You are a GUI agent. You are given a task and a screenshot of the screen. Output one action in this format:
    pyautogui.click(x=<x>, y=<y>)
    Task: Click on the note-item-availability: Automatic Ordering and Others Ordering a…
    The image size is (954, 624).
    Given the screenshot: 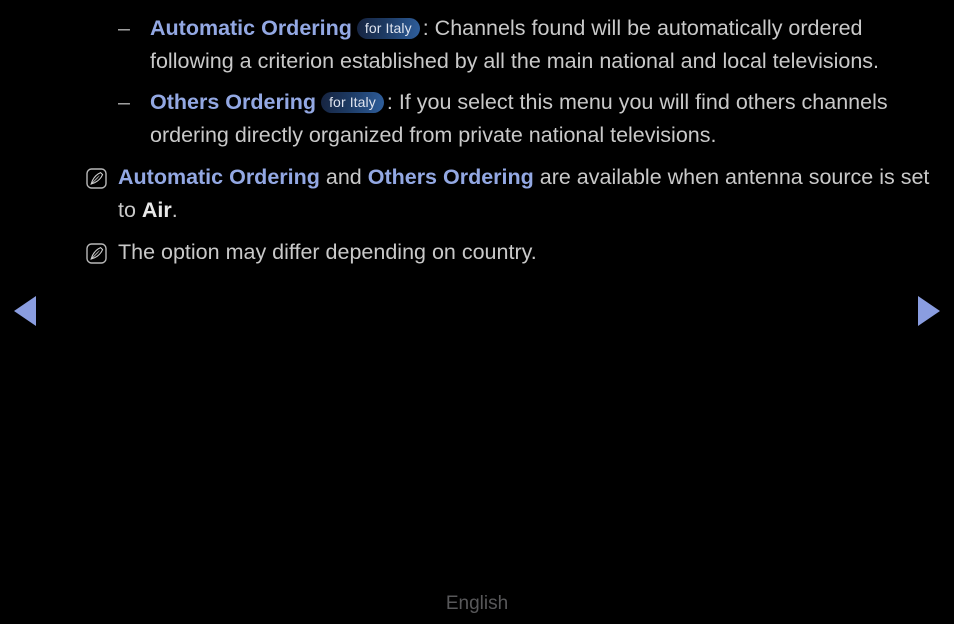 What is the action you would take?
    pyautogui.click(x=516, y=194)
    